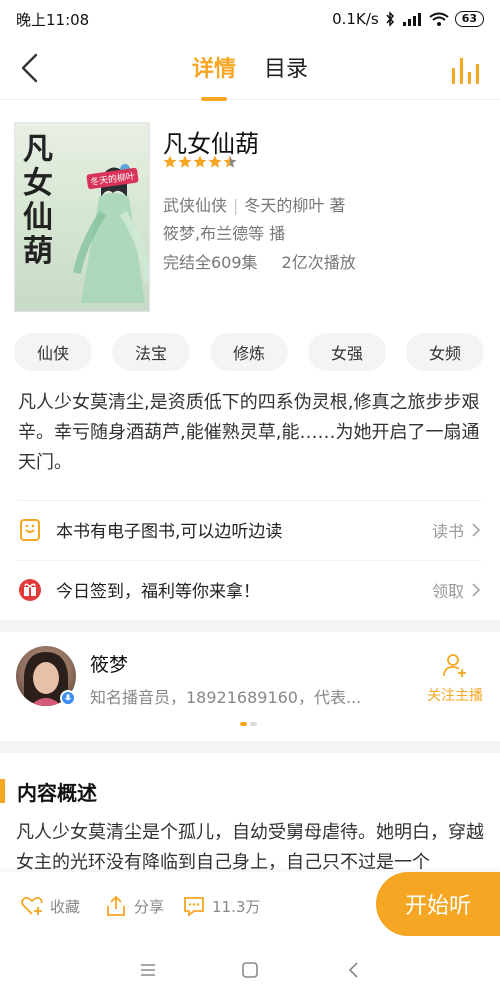 This screenshot has height=1000, width=500. Describe the element at coordinates (169, 532) in the screenshot. I see `ebook-text: 本书有电子图书,可以边听边读` at that location.